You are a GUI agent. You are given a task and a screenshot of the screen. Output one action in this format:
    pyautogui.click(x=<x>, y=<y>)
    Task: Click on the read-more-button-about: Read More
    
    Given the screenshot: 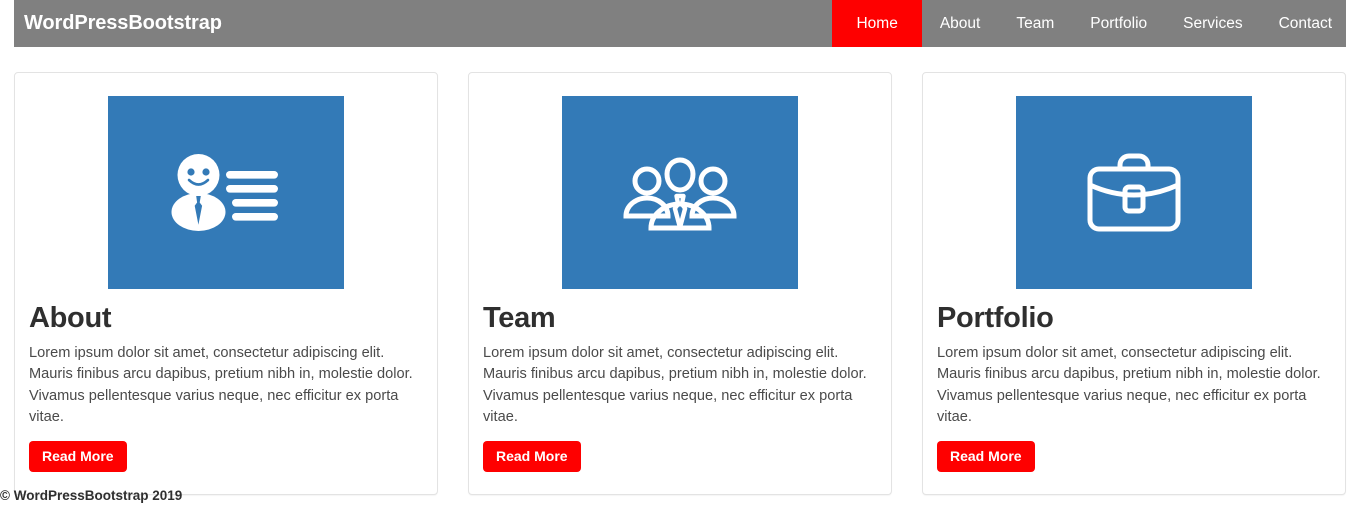 What is the action you would take?
    pyautogui.click(x=78, y=456)
    